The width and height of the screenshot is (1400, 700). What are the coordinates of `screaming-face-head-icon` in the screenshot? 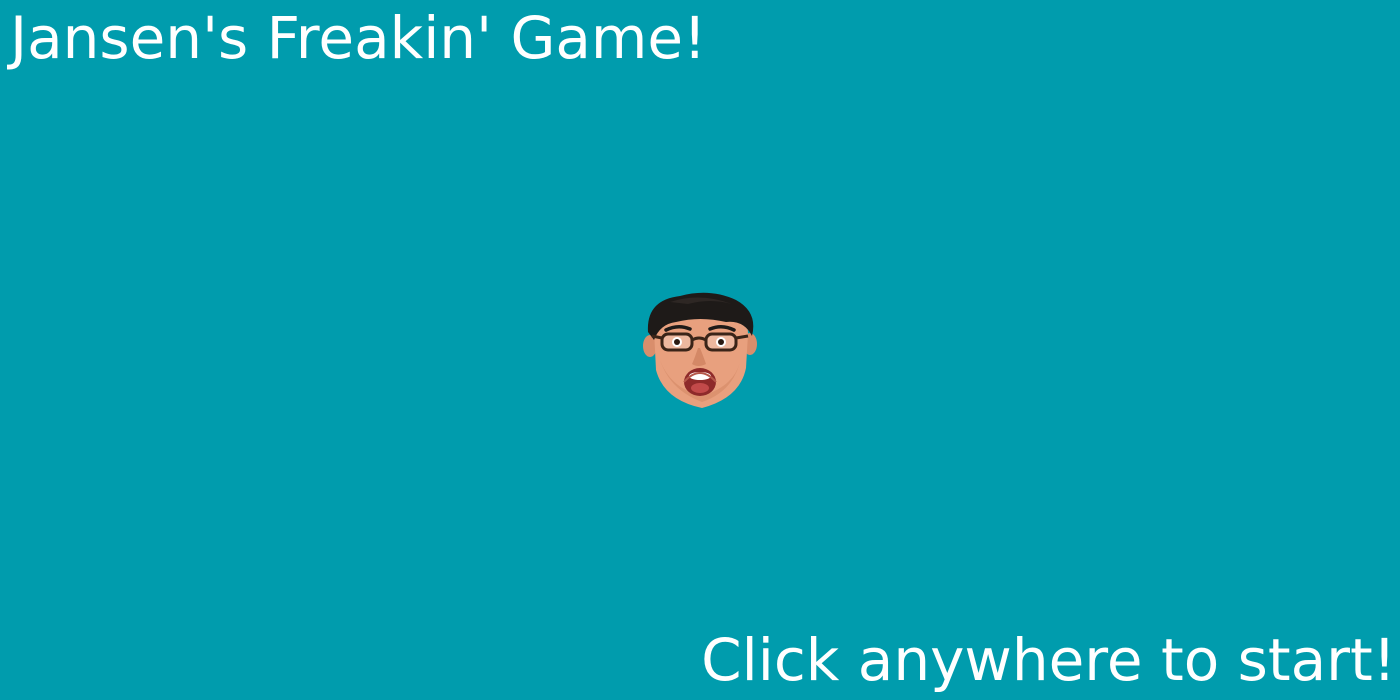 It's located at (700, 350).